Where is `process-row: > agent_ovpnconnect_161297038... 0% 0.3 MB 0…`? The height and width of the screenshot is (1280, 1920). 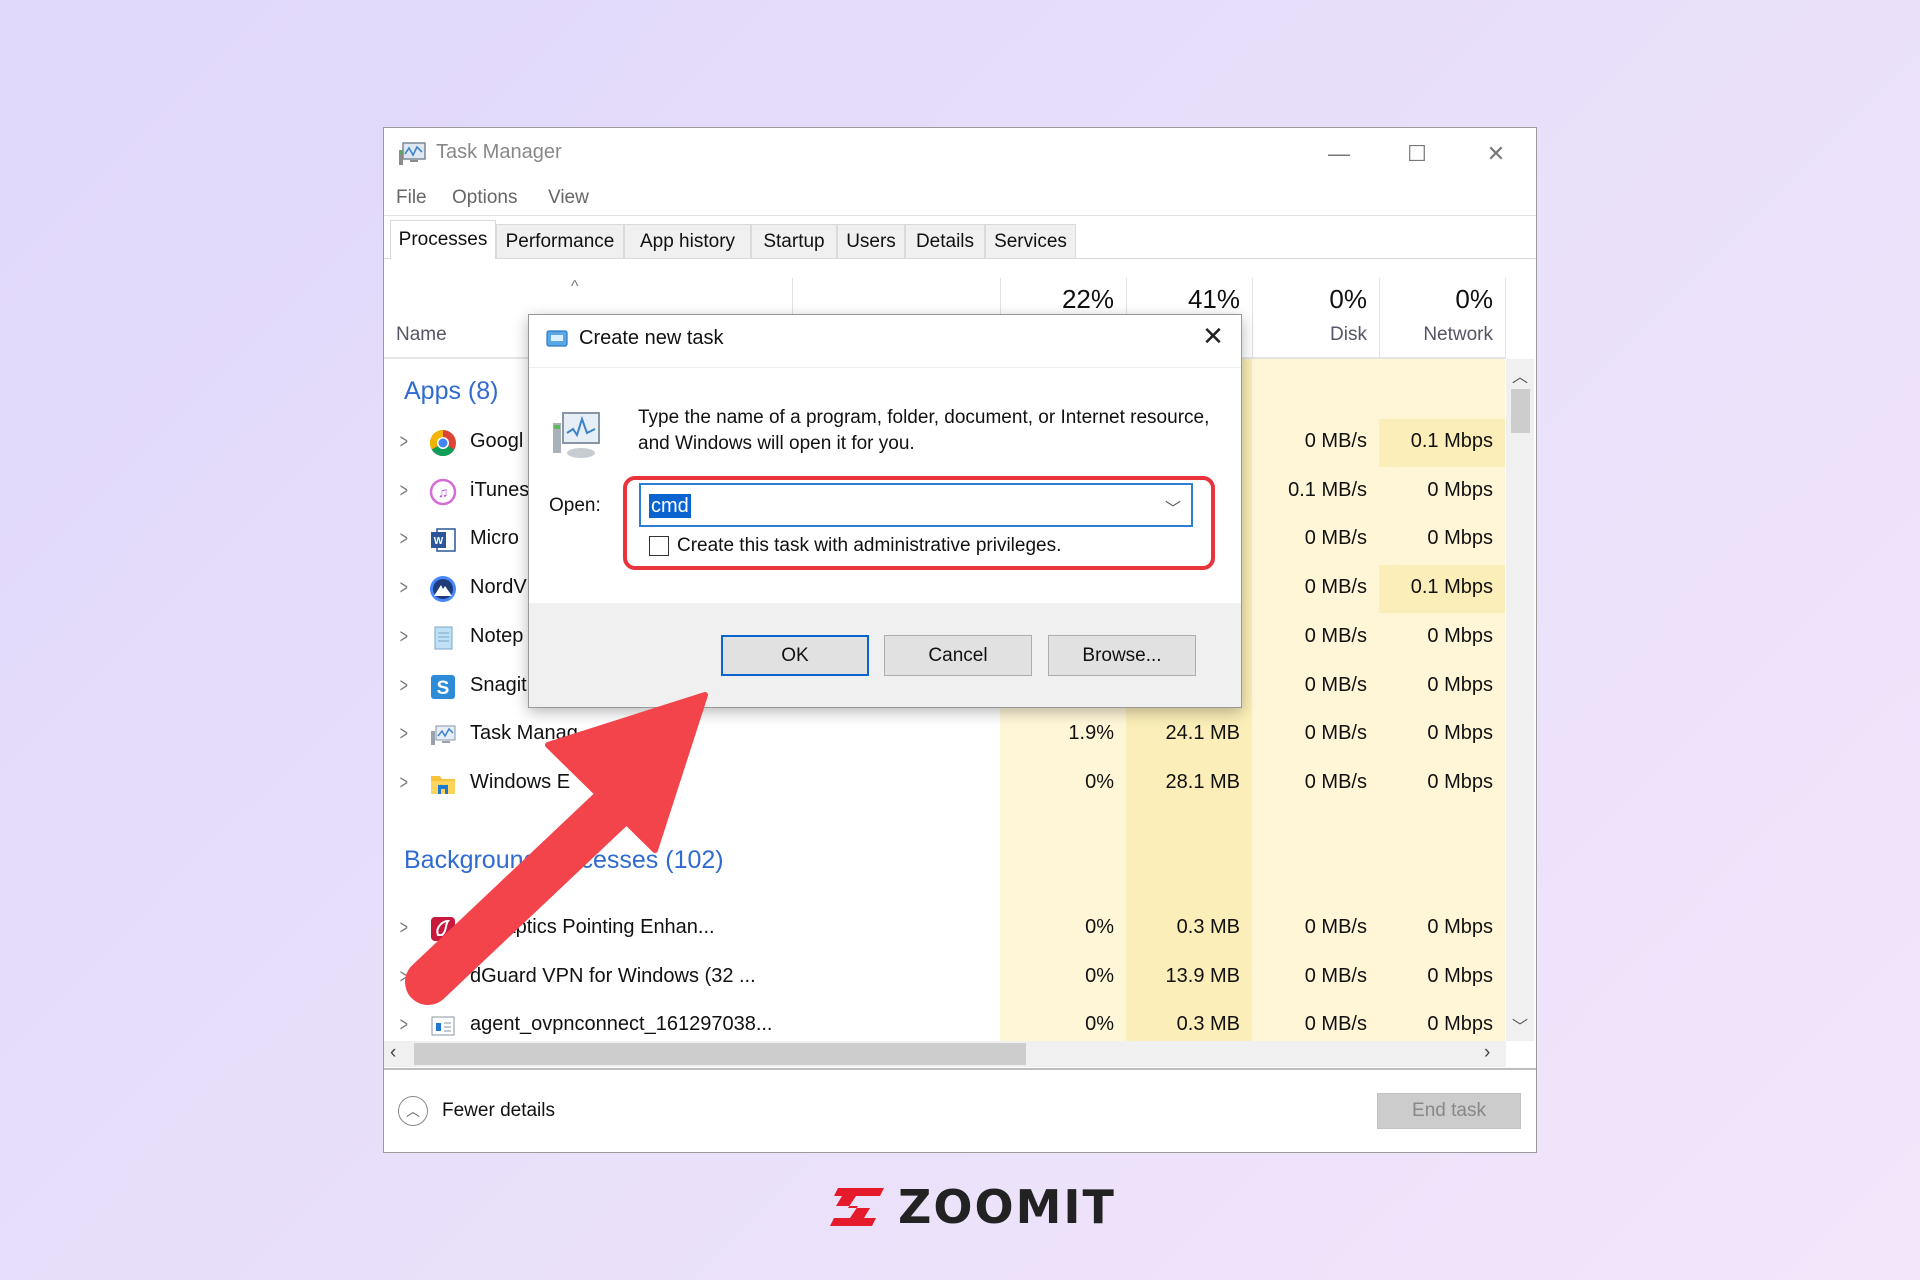 process-row: > agent_ovpnconnect_161297038... 0% 0.3 MB 0… is located at coordinates (945, 1021).